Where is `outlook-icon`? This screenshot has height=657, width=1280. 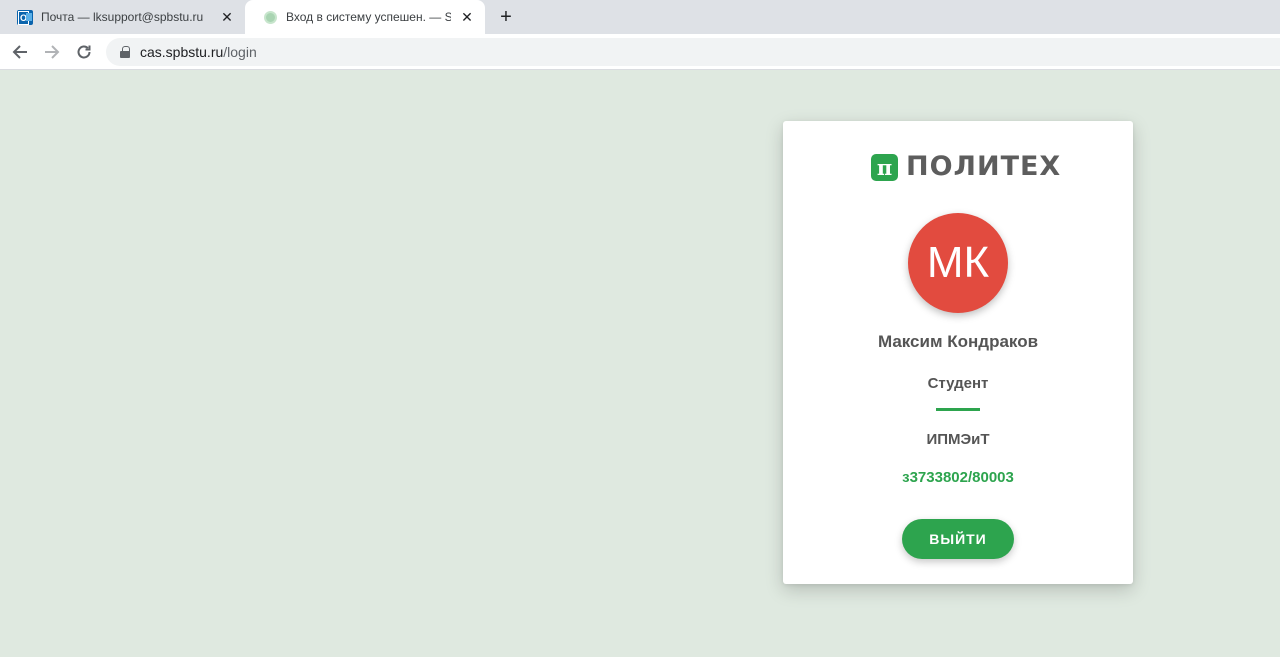
outlook-icon is located at coordinates (25, 17).